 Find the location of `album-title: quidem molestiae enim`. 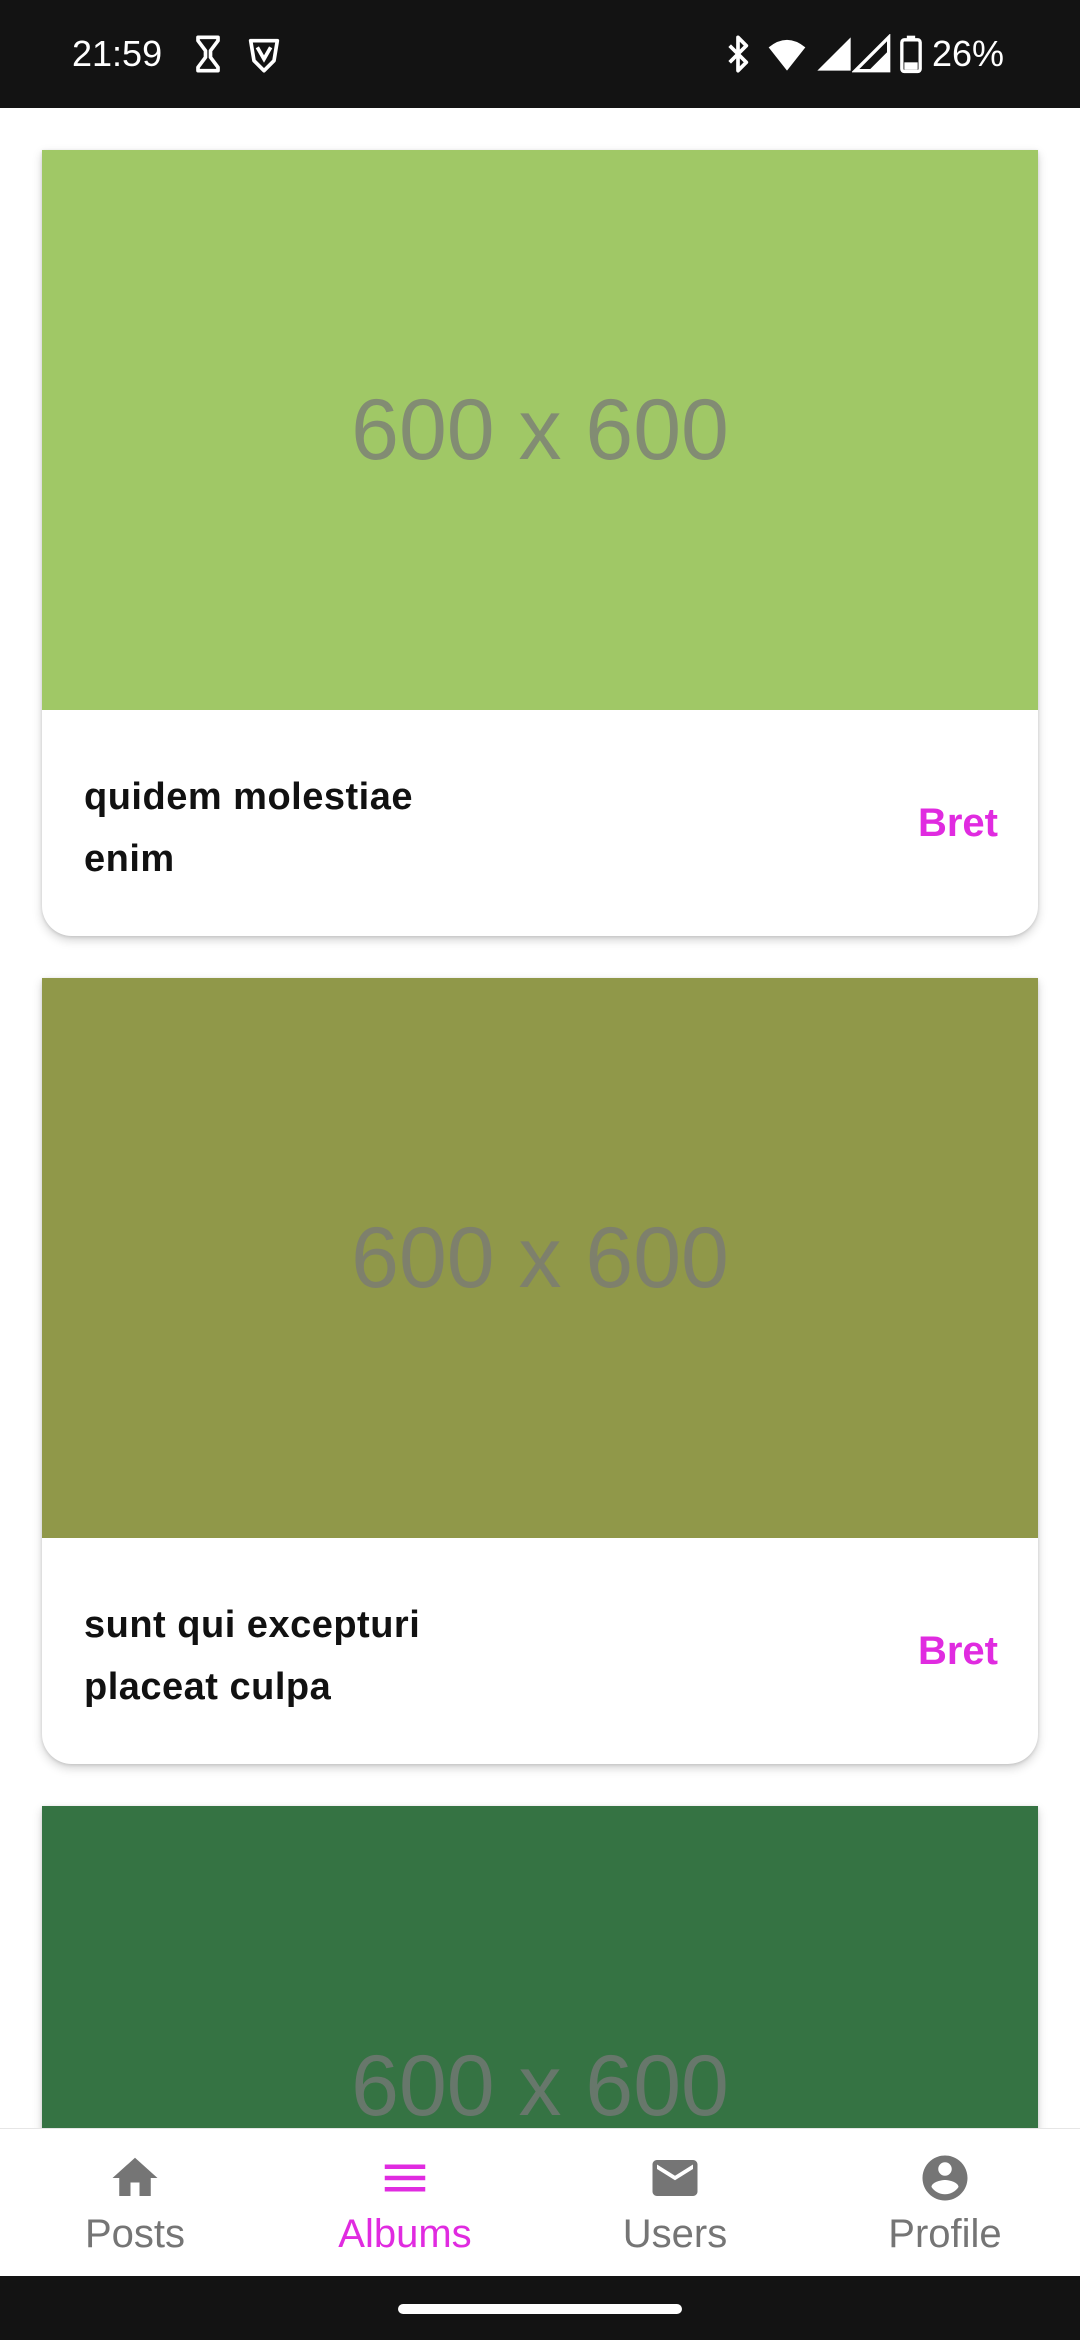

album-title: quidem molestiae enim is located at coordinates (248, 828).